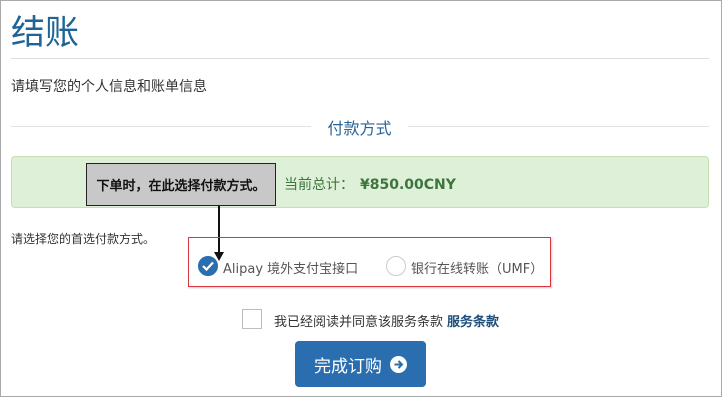 The width and height of the screenshot is (722, 397). I want to click on option-label-bank-transfer: 银行在线转账（UMF）, so click(477, 267).